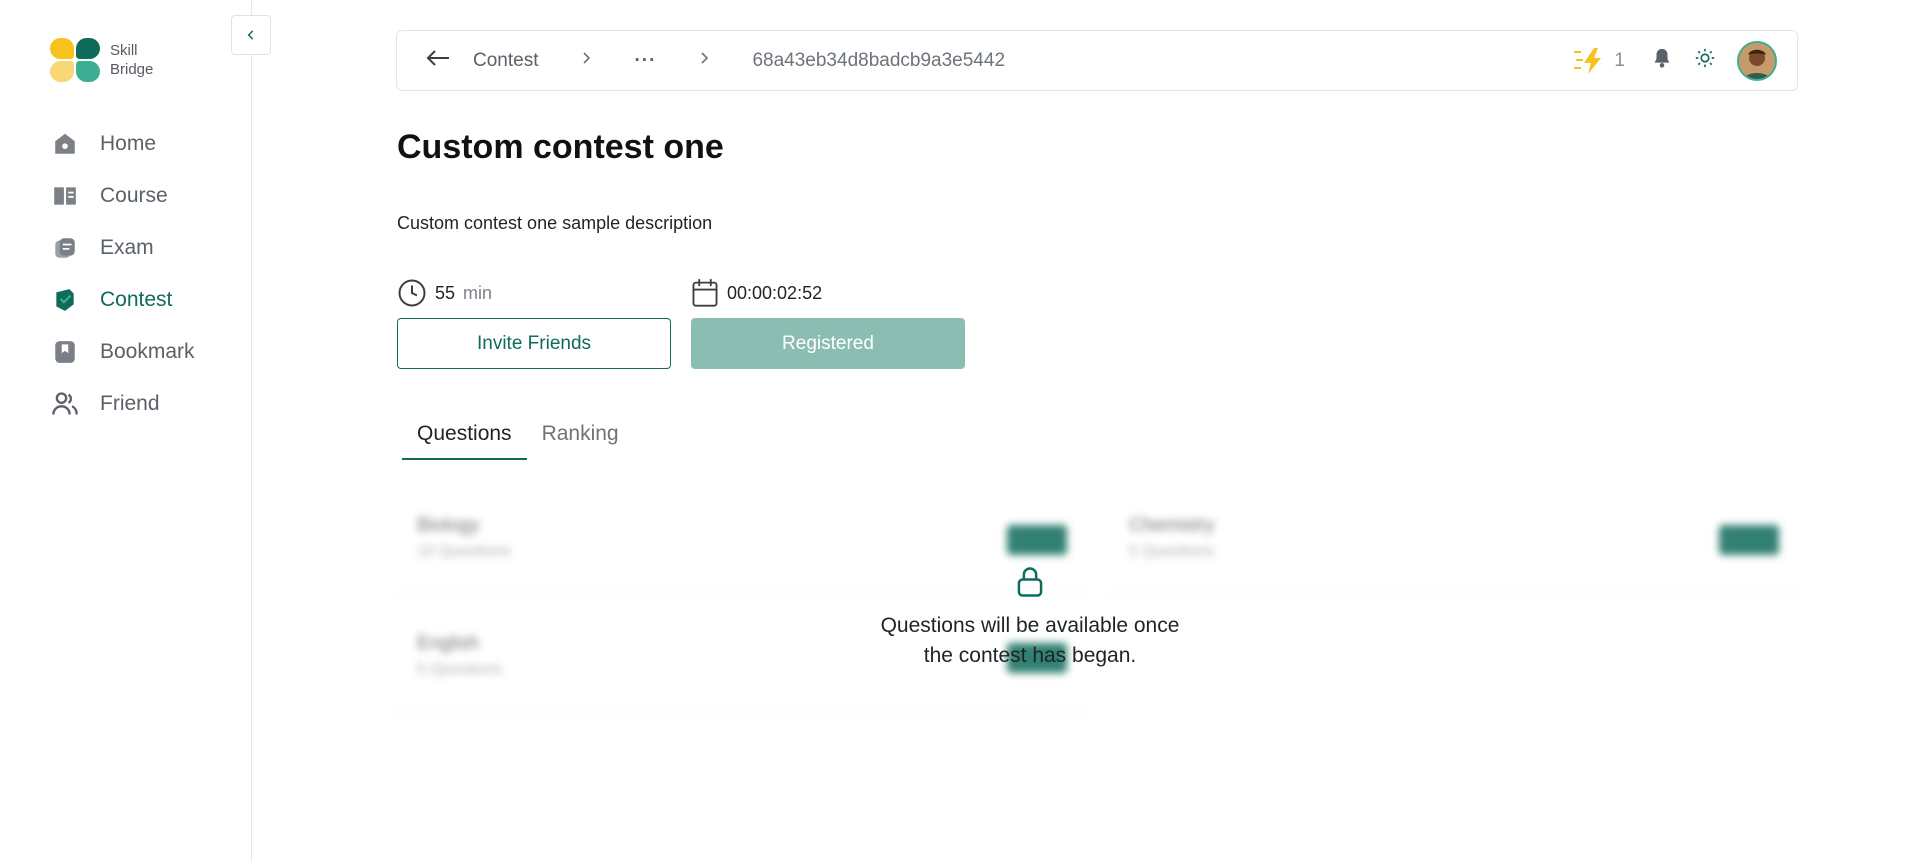  Describe the element at coordinates (124, 50) in the screenshot. I see `brand-line-1: Skill` at that location.